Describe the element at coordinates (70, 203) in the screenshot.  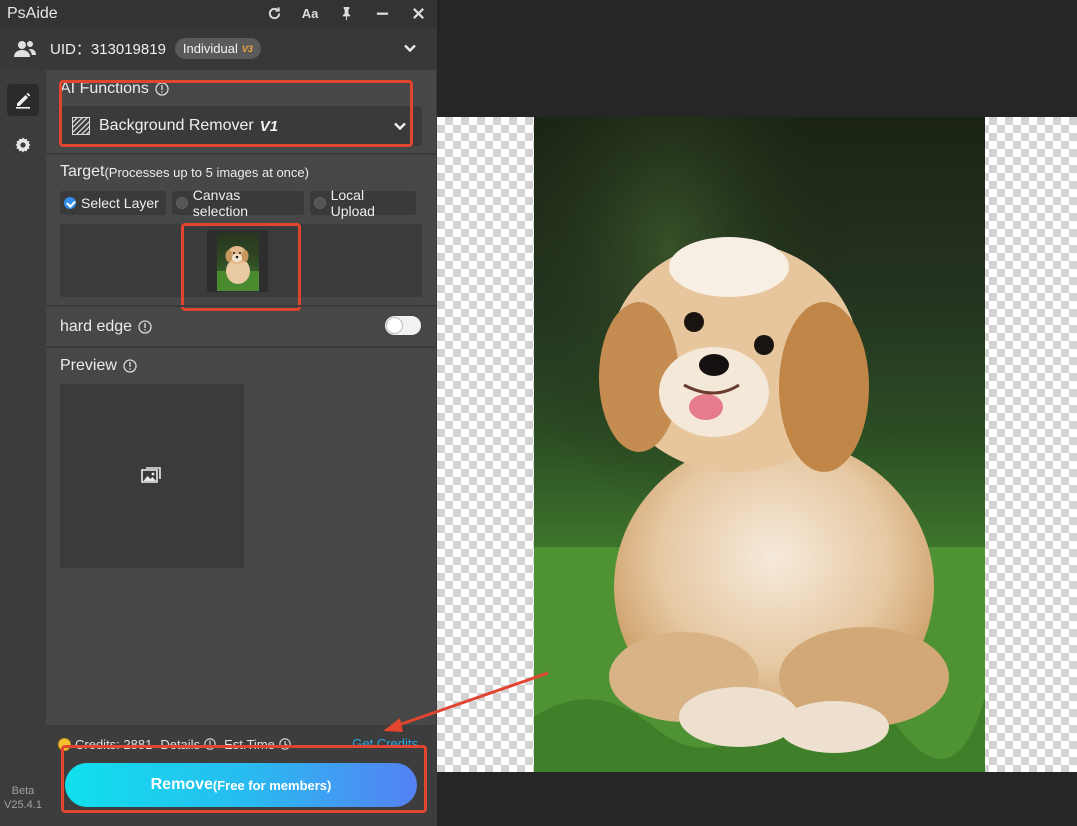
I see `radio-checked-icon` at that location.